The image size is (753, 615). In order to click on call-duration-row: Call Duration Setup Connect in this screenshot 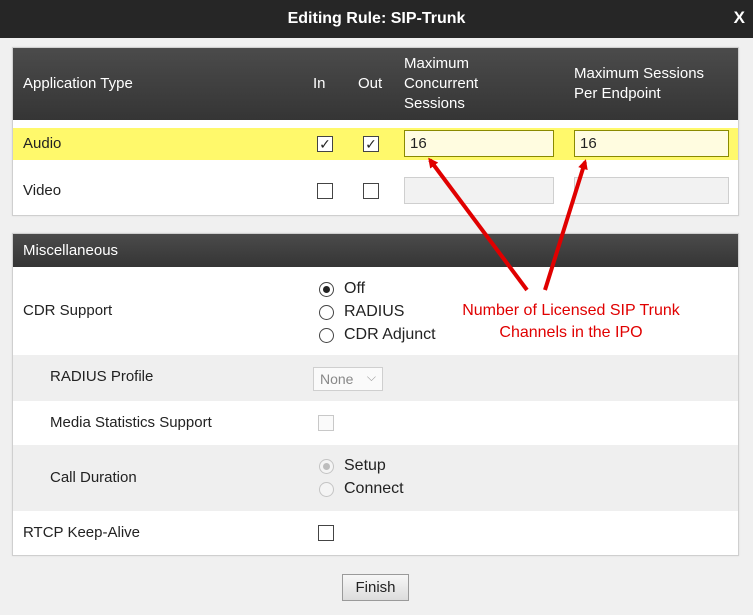, I will do `click(375, 478)`.